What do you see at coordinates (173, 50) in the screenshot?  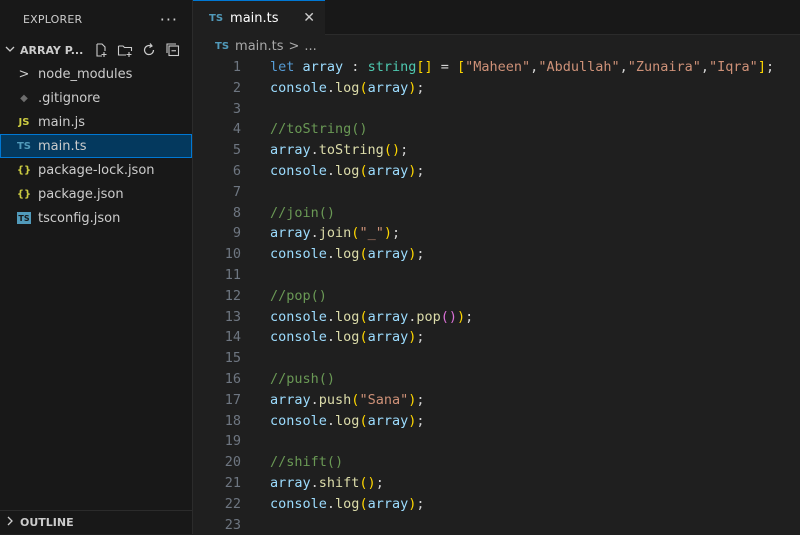 I see `collapse-all-icon` at bounding box center [173, 50].